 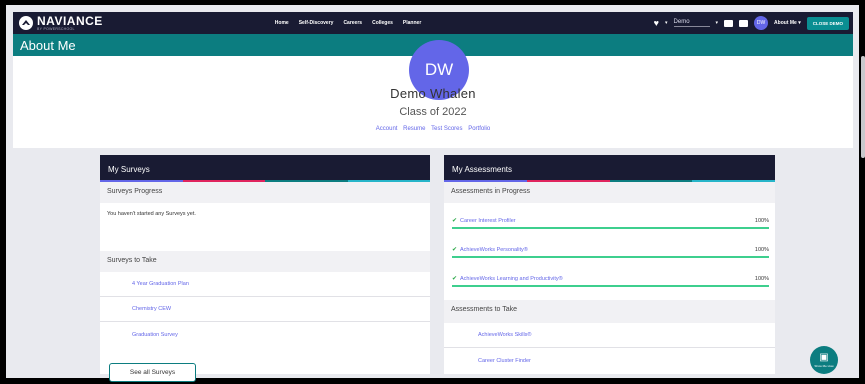 I want to click on survey-item-label: Graduation Survey, so click(x=155, y=334).